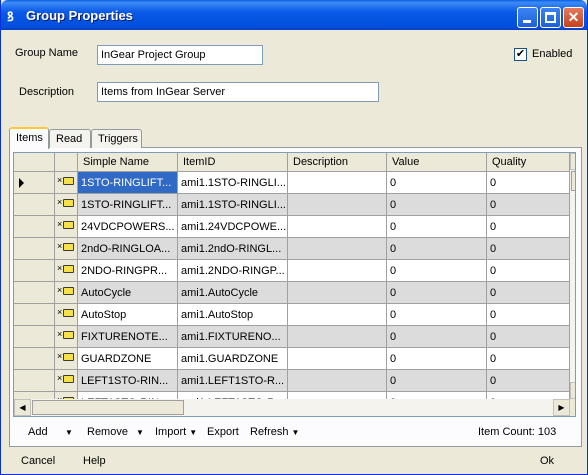 The image size is (588, 475). What do you see at coordinates (116, 138) in the screenshot?
I see `tab-triggers: Triggers` at bounding box center [116, 138].